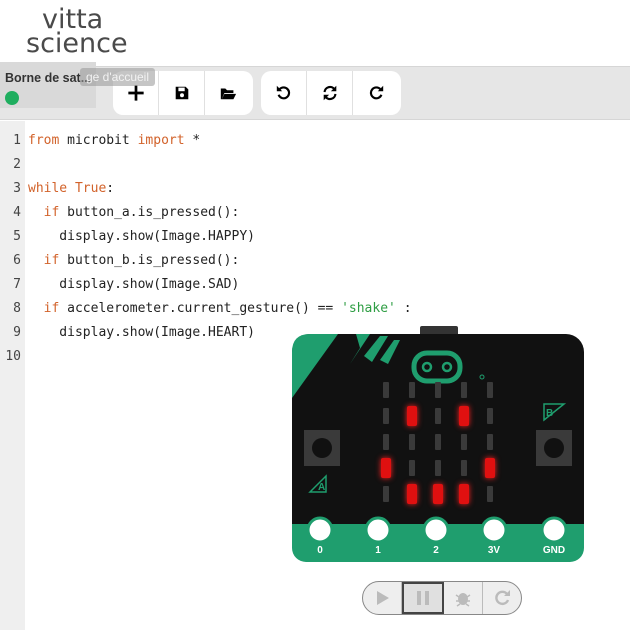 This screenshot has width=630, height=630. I want to click on redo-icon, so click(376, 92).